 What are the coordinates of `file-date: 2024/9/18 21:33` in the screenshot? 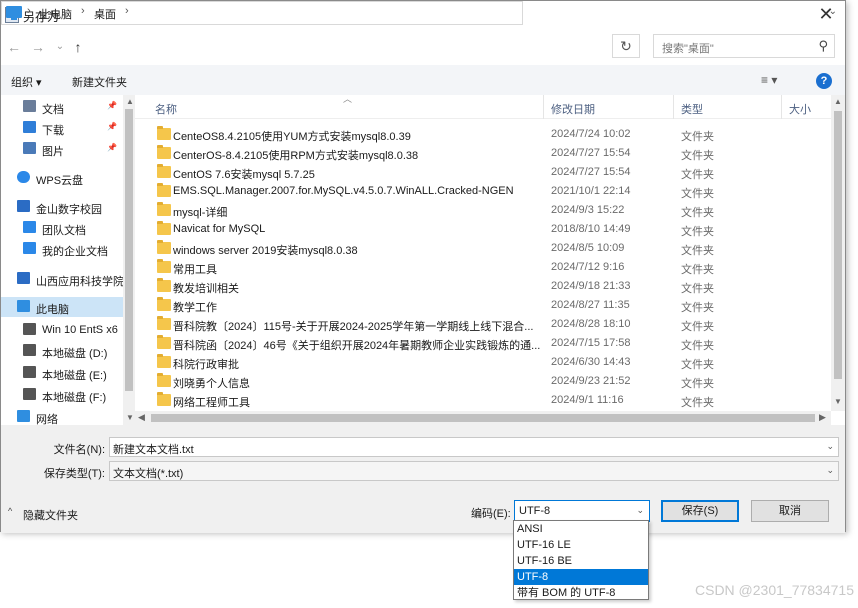 It's located at (591, 286).